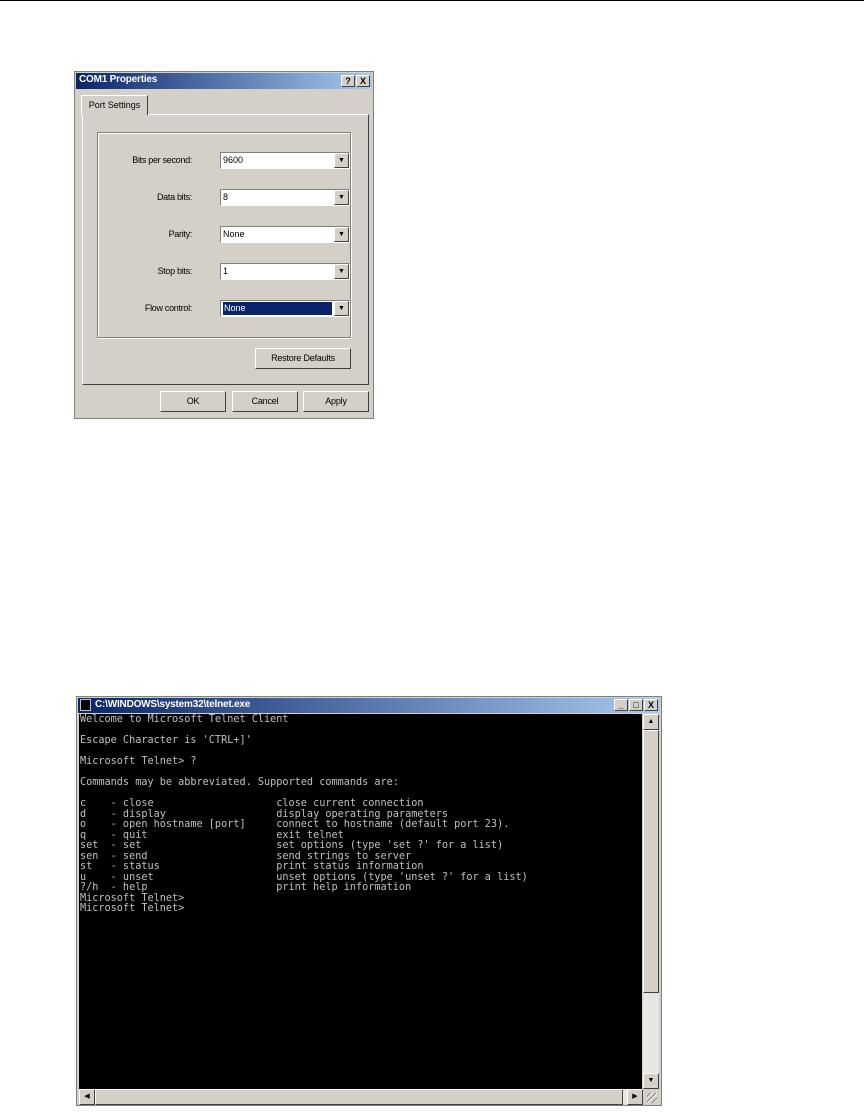  What do you see at coordinates (285, 160) in the screenshot?
I see `bits-per-second-select: 9600 ▼` at bounding box center [285, 160].